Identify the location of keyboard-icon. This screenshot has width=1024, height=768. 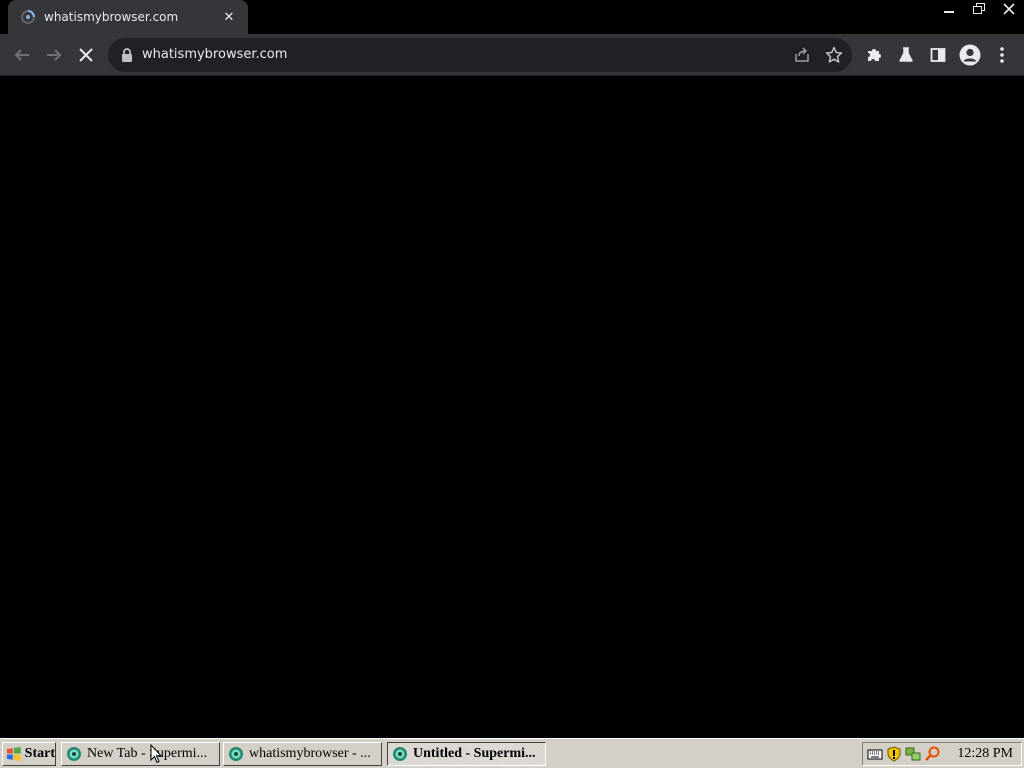
(875, 754).